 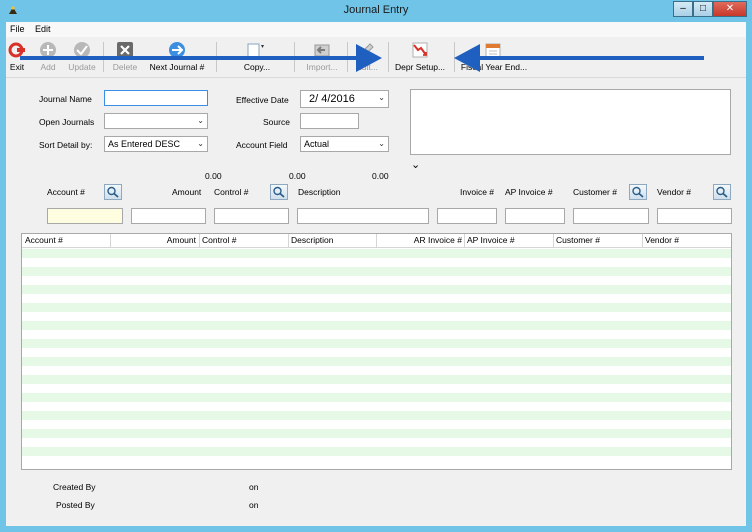 What do you see at coordinates (319, 192) in the screenshot?
I see `description-label: Description` at bounding box center [319, 192].